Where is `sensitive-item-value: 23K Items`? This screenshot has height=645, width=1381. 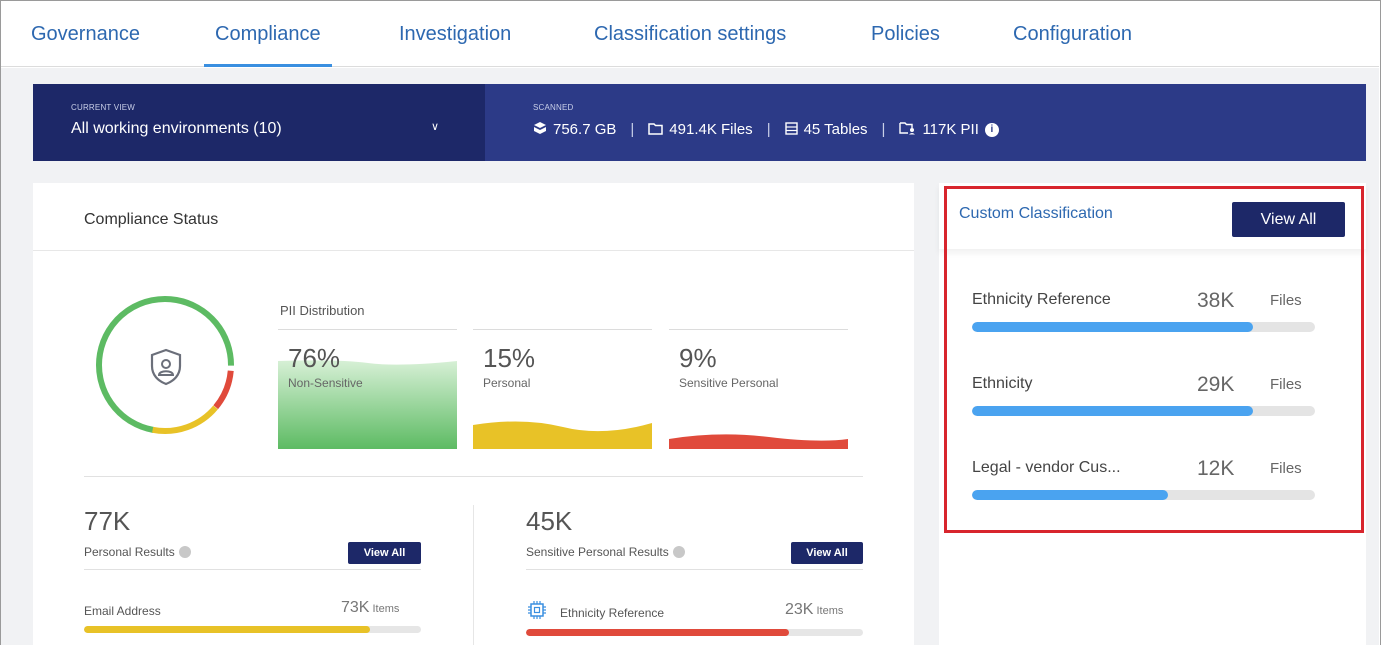 sensitive-item-value: 23K Items is located at coordinates (814, 610).